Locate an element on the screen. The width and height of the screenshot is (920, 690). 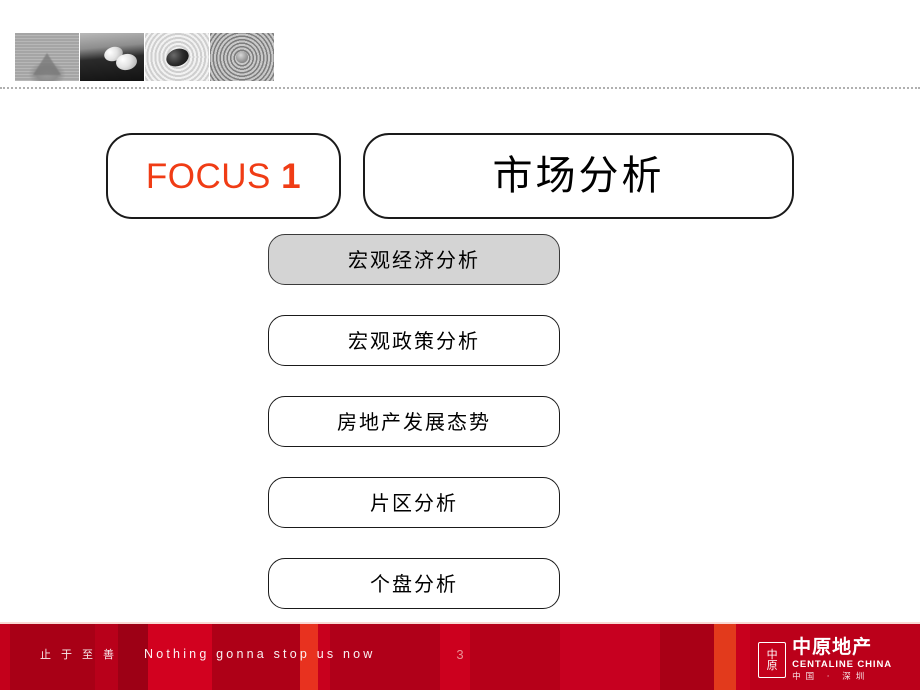
centaline-logo-text: 中原地产 CENTALINE CHINA 中国 · 深圳 is located at coordinates (842, 659).